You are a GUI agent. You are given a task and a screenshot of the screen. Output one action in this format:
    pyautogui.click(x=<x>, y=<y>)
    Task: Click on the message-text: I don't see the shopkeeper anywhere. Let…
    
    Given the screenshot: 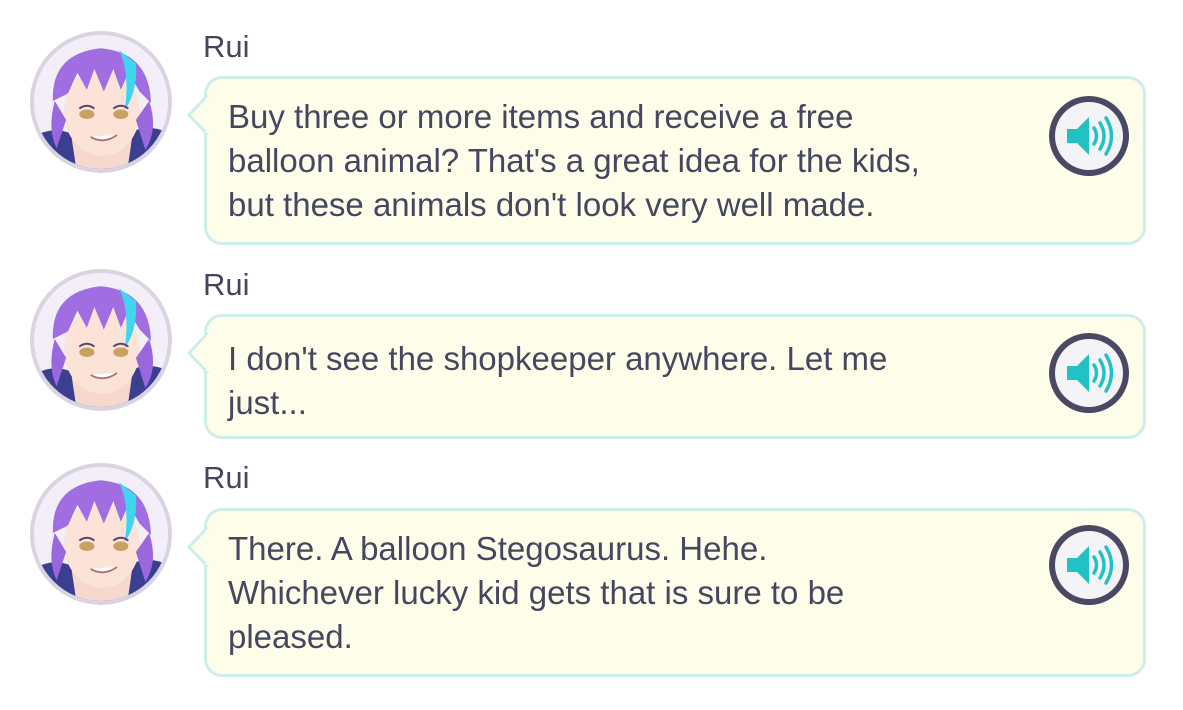 What is the action you would take?
    pyautogui.click(x=558, y=380)
    